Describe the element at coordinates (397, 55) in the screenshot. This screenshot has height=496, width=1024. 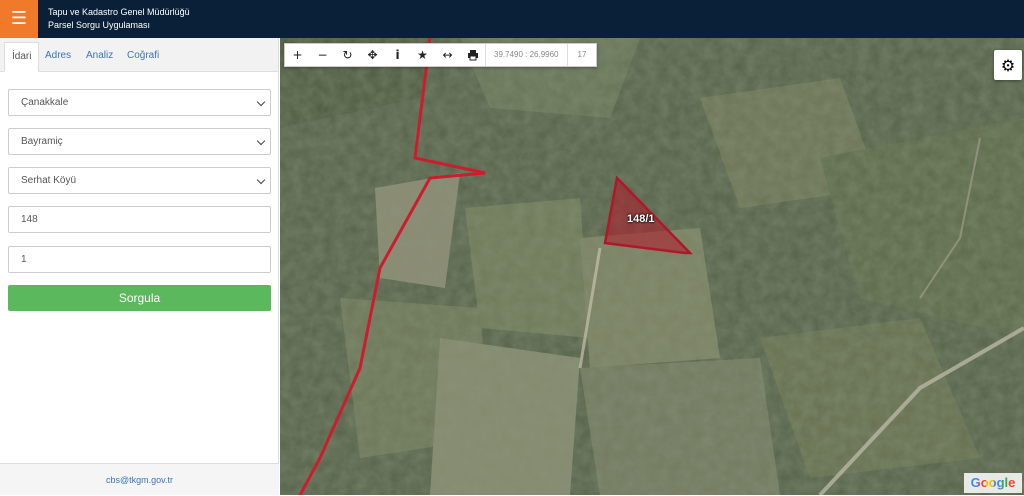
I see `info-icon: i` at that location.